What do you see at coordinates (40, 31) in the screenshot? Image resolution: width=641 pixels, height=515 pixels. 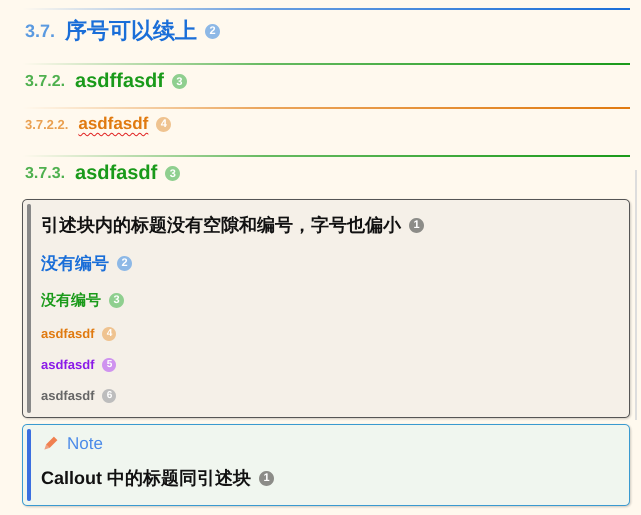 I see `heading-number: 3.7.` at bounding box center [40, 31].